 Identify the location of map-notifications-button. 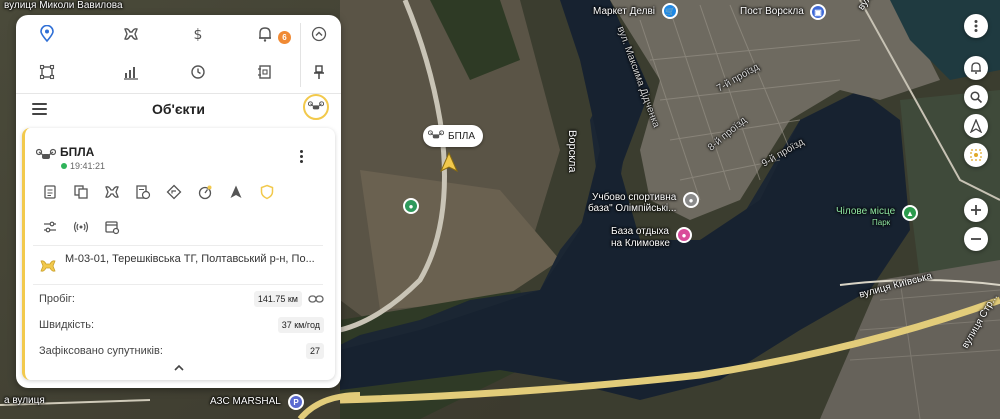
(976, 68).